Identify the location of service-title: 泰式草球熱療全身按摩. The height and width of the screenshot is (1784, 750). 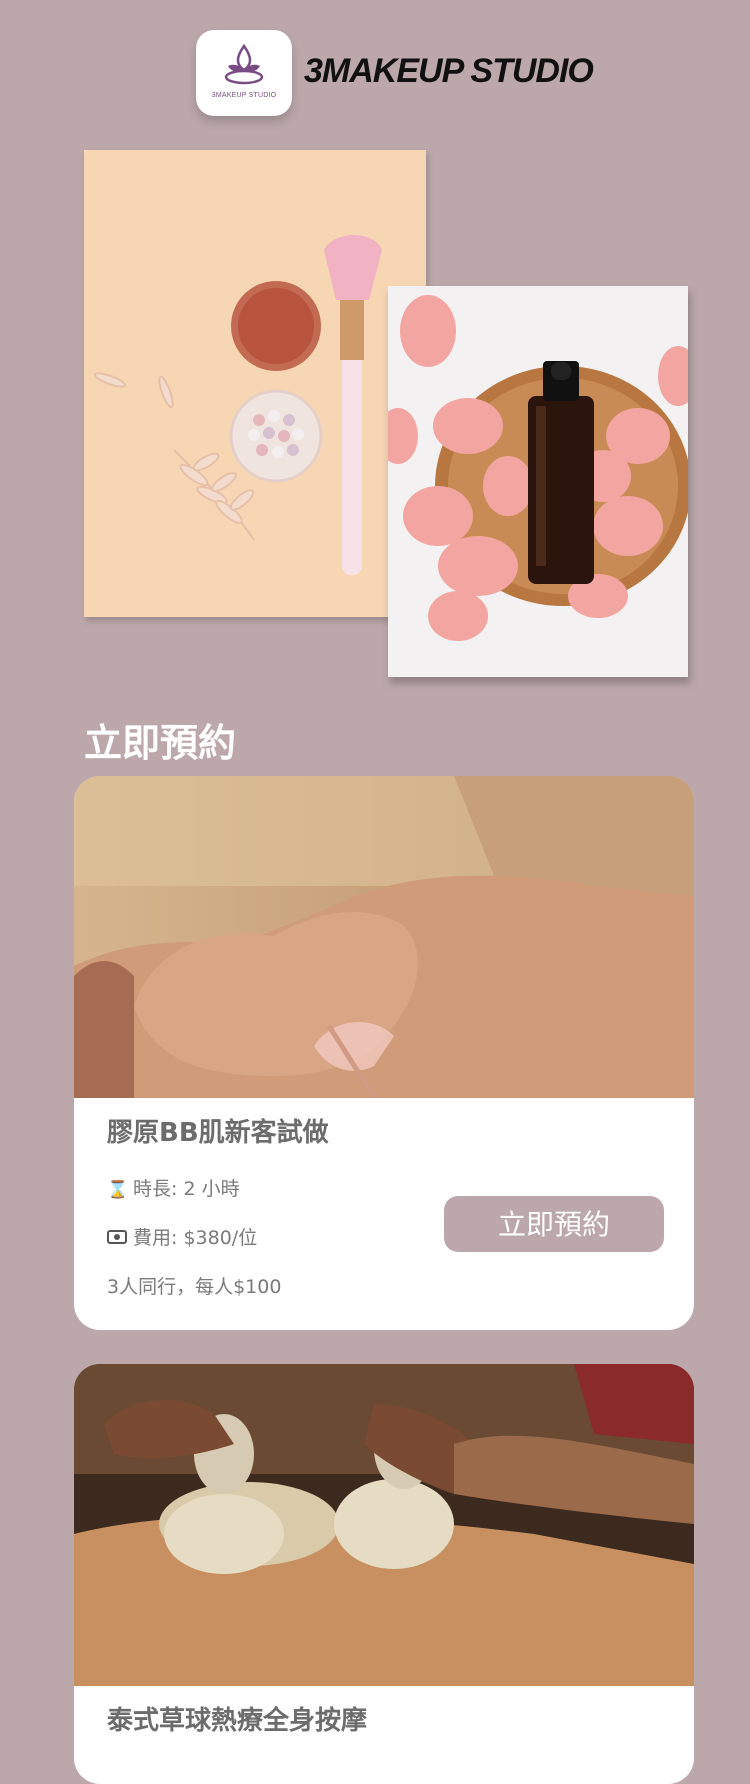
(237, 1721).